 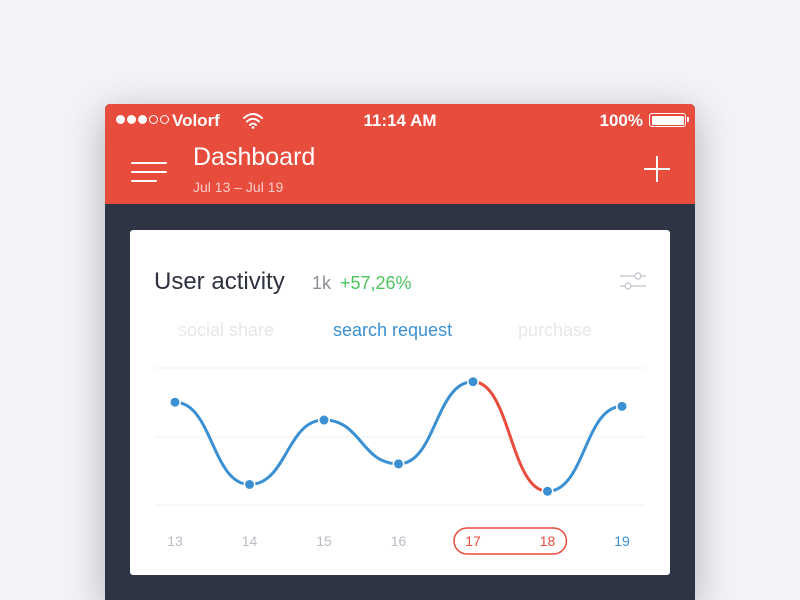 I want to click on hamburger-icon, so click(x=149, y=172).